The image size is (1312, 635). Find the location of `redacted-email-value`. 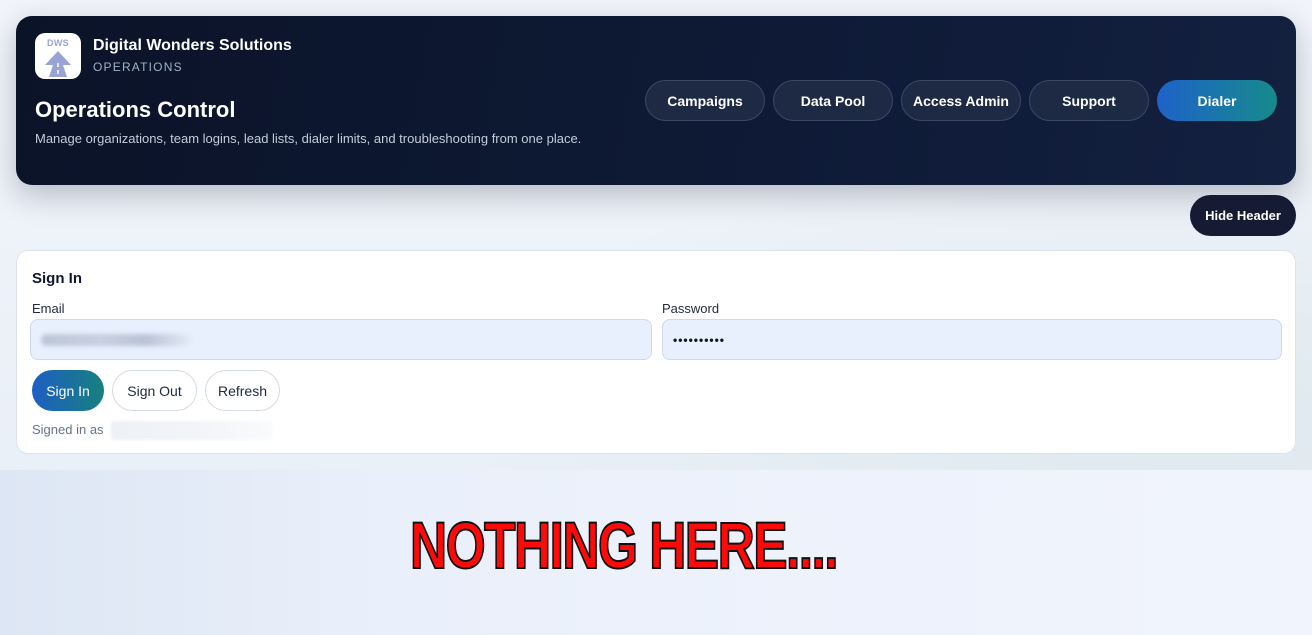

redacted-email-value is located at coordinates (116, 339).